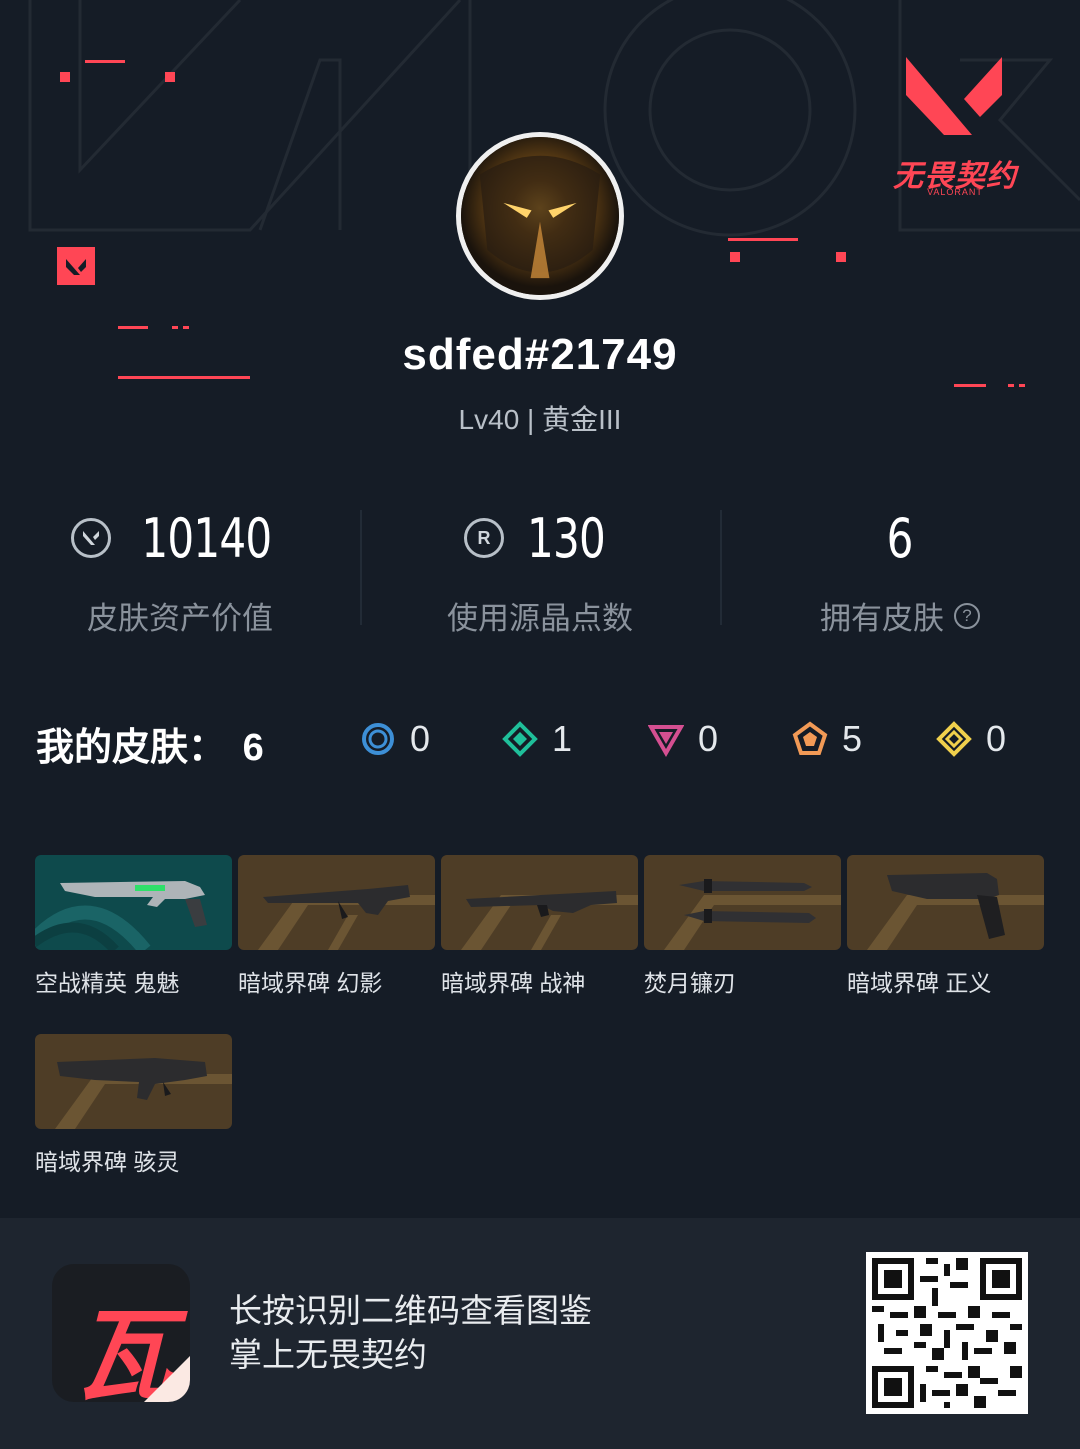  What do you see at coordinates (107, 983) in the screenshot?
I see `skin-name: 空战精英 鬼魅` at bounding box center [107, 983].